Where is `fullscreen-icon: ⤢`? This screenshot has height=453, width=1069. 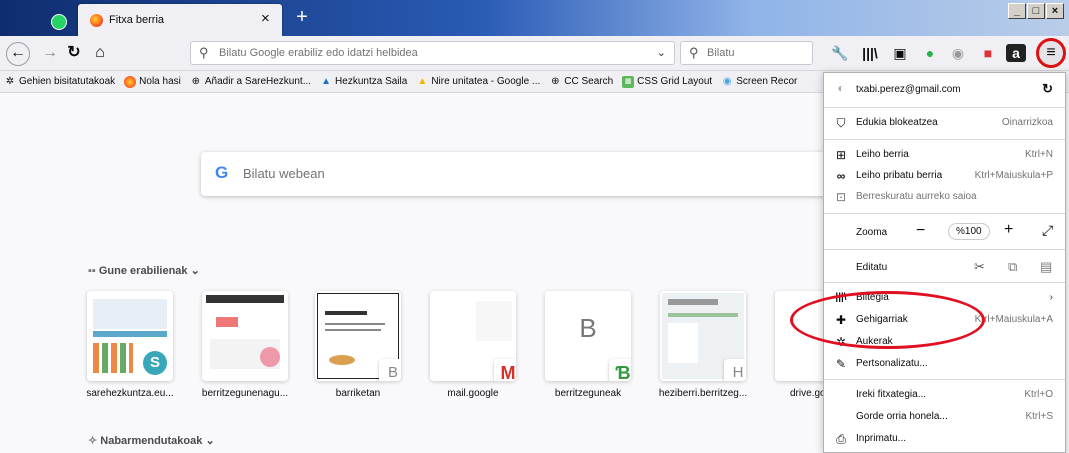 fullscreen-icon: ⤢ is located at coordinates (1047, 230).